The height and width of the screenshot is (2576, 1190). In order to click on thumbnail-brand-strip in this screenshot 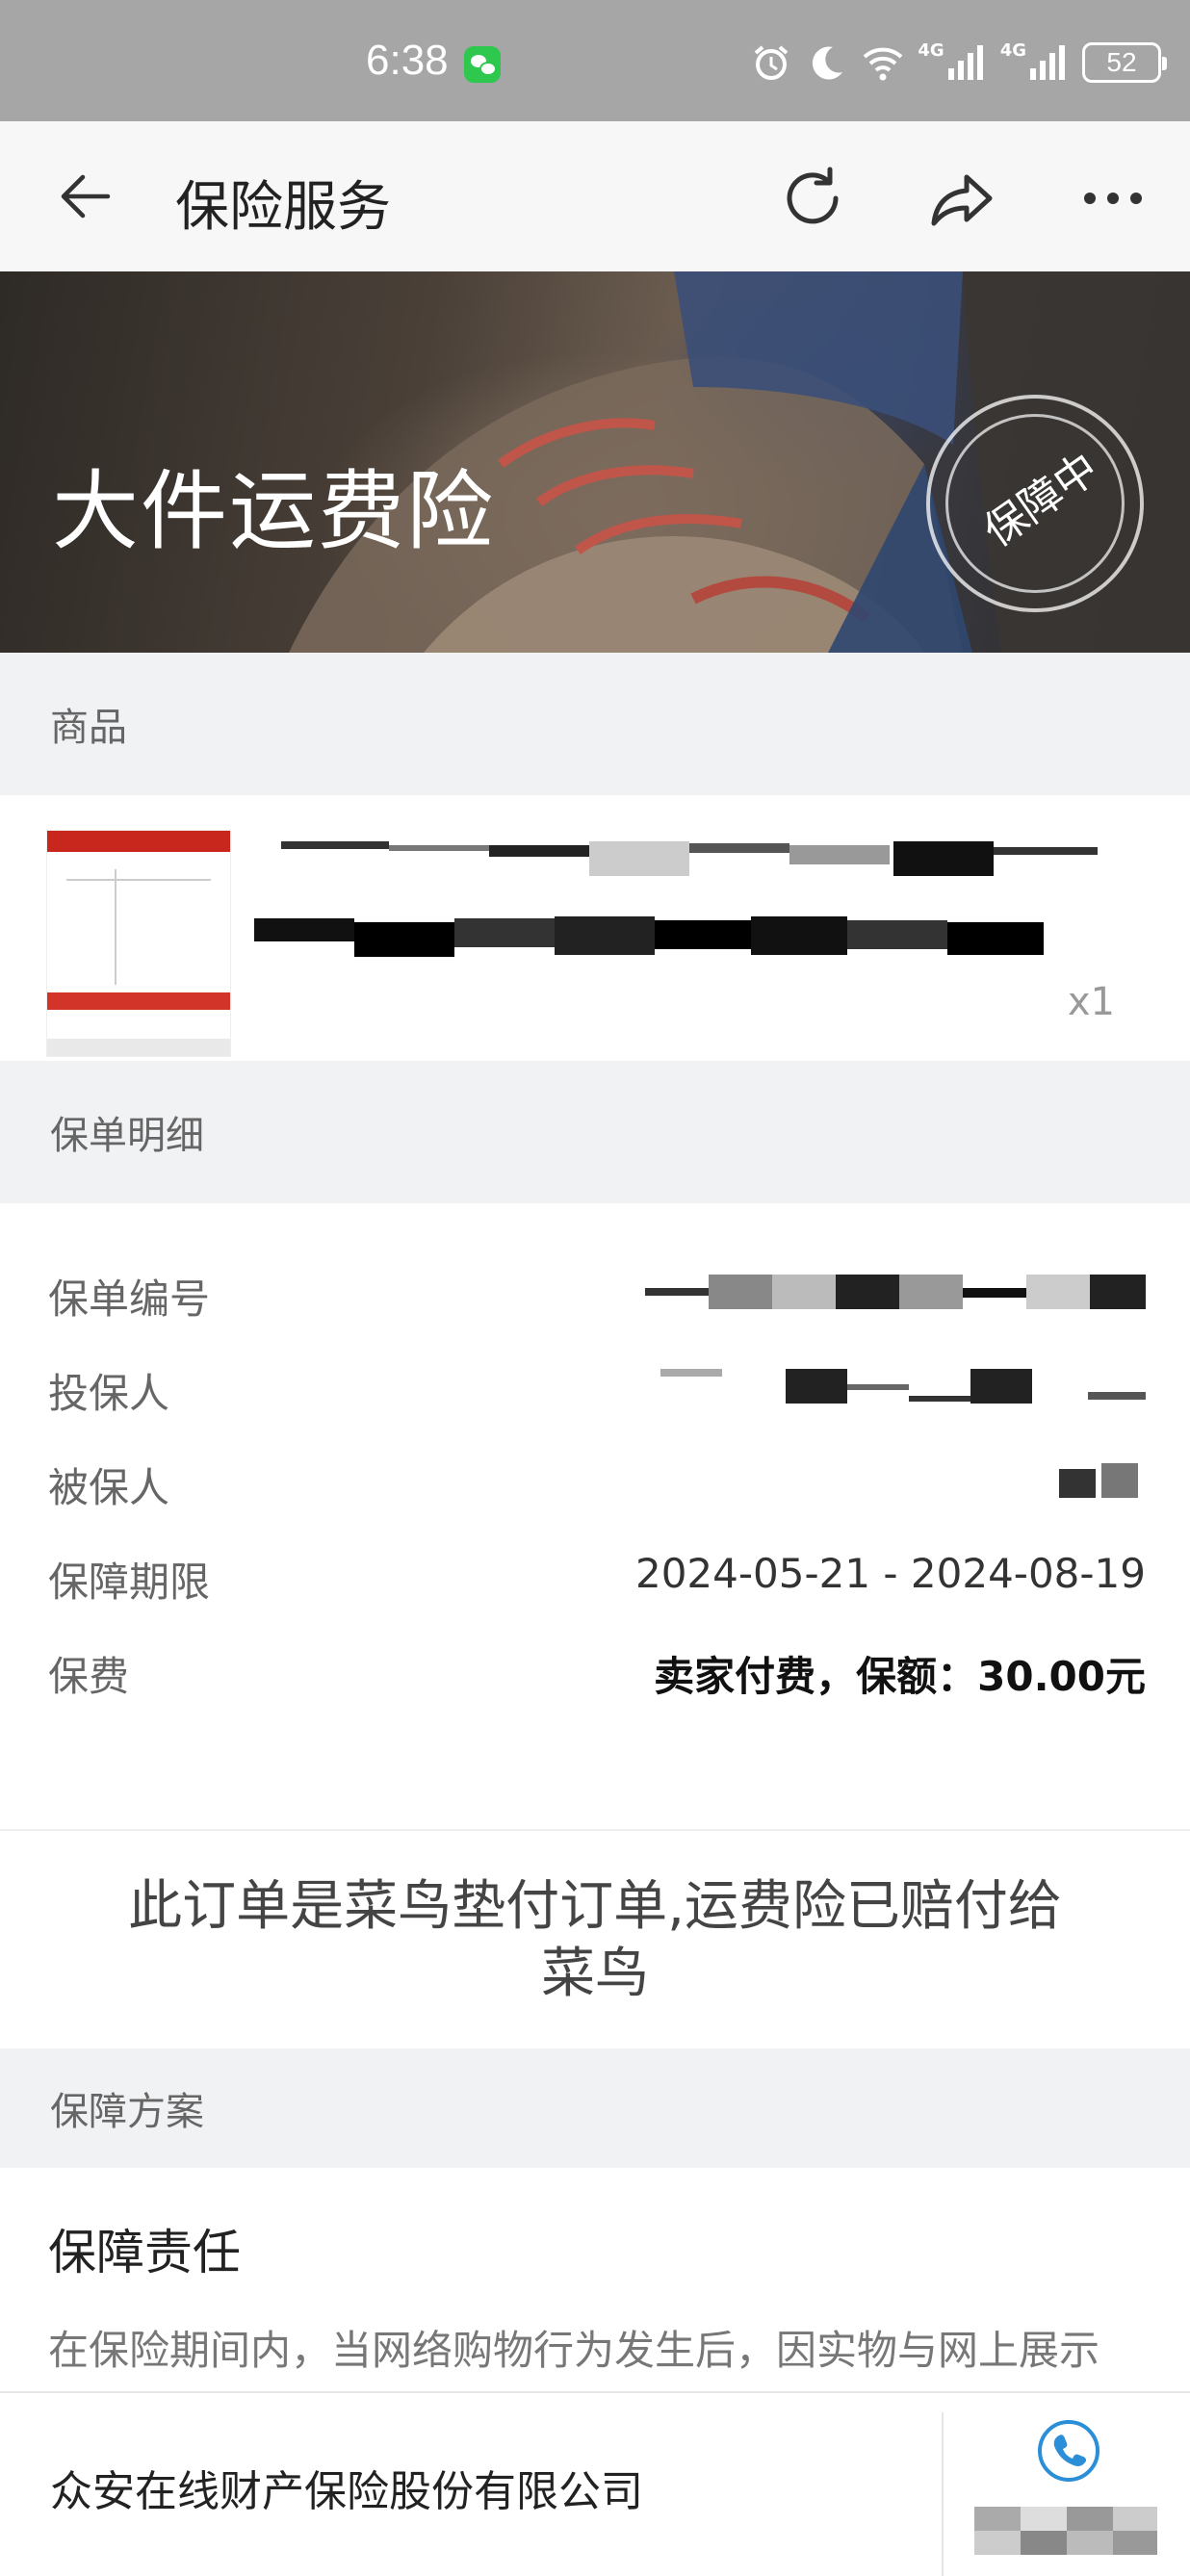, I will do `click(139, 841)`.